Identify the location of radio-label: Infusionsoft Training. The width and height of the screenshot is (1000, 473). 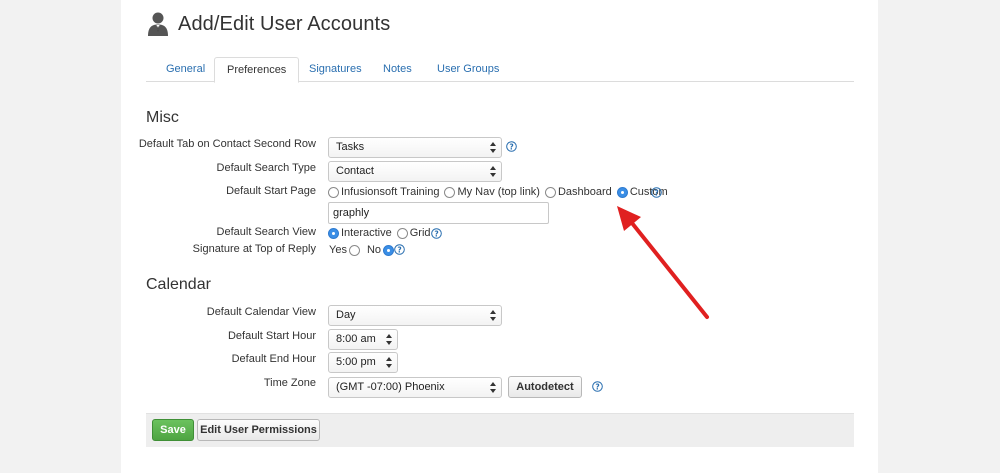
(390, 192).